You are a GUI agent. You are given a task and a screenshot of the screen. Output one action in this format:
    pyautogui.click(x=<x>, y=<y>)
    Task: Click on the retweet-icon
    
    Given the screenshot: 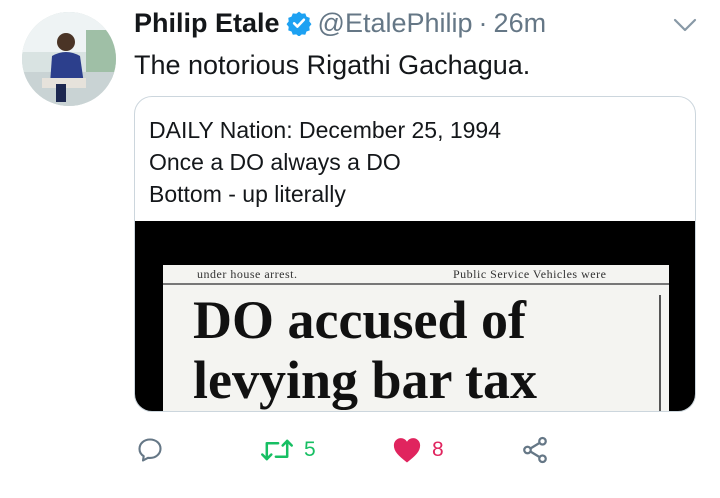 What is the action you would take?
    pyautogui.click(x=277, y=450)
    